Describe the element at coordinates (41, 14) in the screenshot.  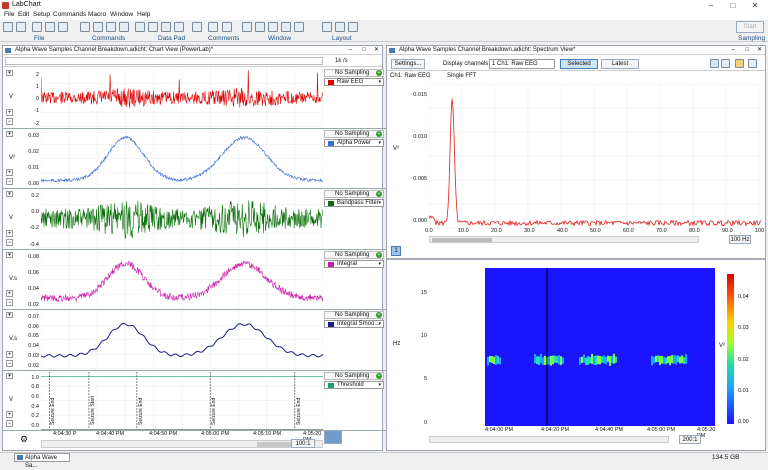
I see `menu-setup: Setup` at that location.